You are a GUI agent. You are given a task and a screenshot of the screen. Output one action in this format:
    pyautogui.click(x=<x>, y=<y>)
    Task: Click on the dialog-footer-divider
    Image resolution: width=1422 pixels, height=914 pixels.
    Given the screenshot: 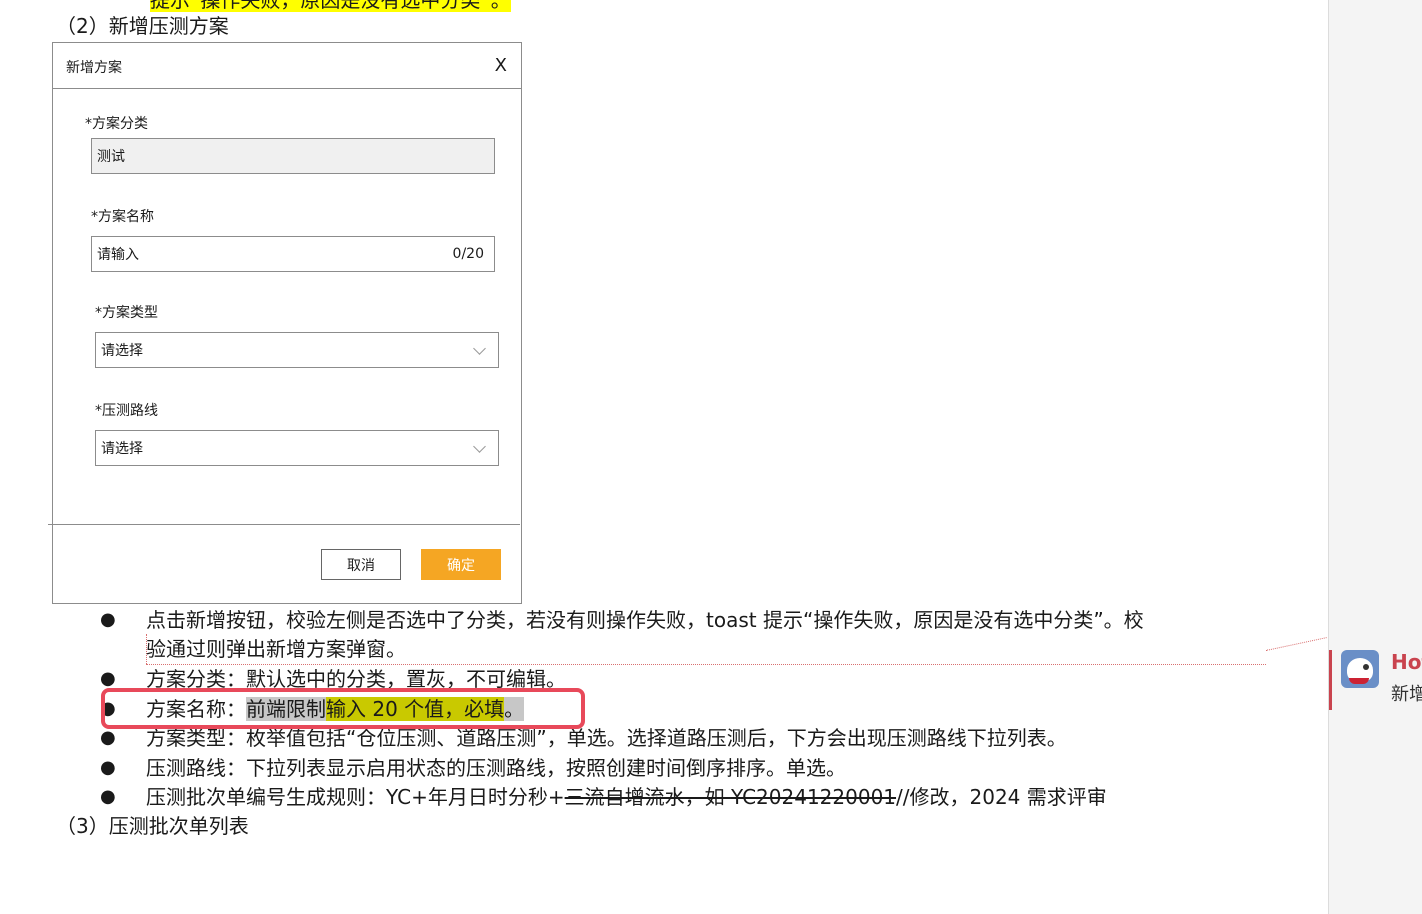 What is the action you would take?
    pyautogui.click(x=284, y=524)
    